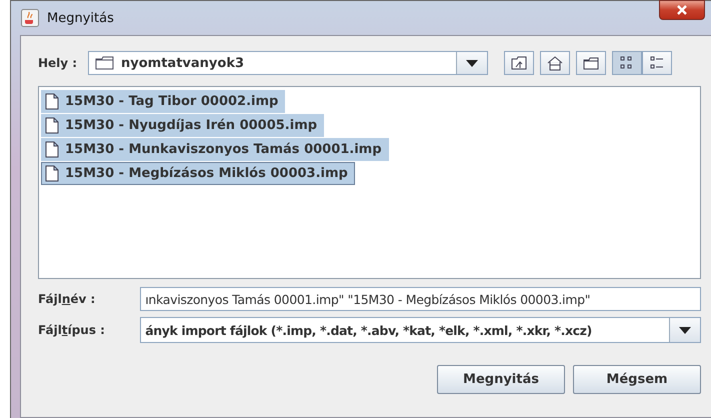 The image size is (711, 418). I want to click on file-item: 15M30 - Nyugdíjas Irén 00005.imp, so click(182, 125).